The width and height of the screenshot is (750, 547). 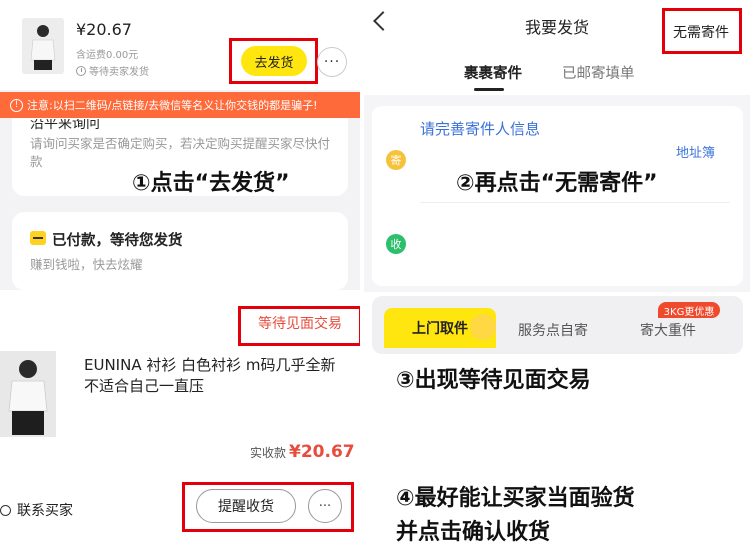 I want to click on product-name: EUNINA 衬衫 白色衬衫 m码几乎全新 不适合自己一直压, so click(x=219, y=376).